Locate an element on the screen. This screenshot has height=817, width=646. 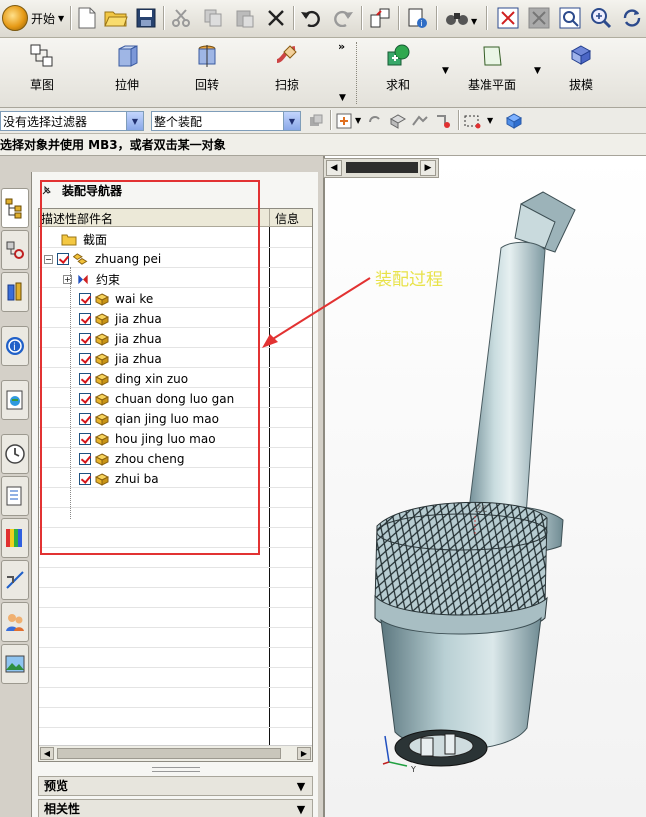
assembly-navigator-icon is located at coordinates (13, 208).